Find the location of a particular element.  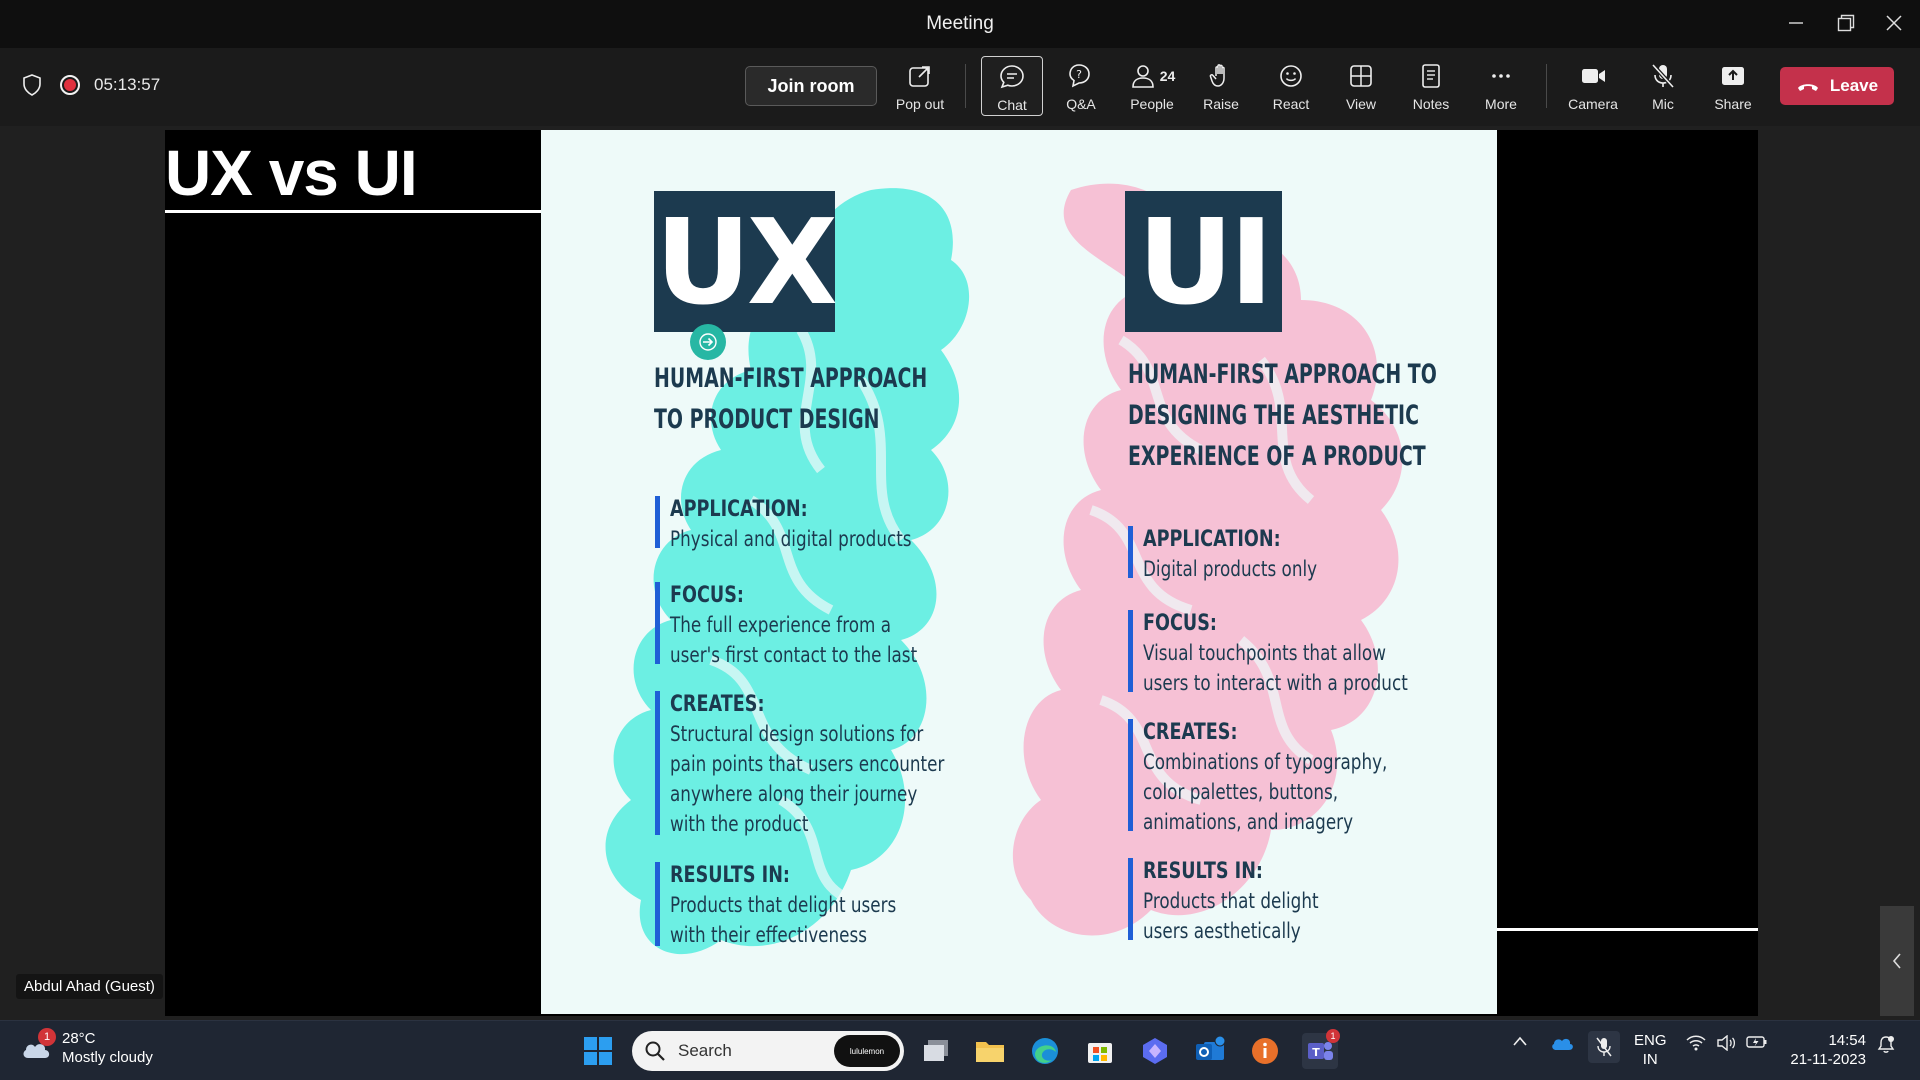

leave-button: Leave is located at coordinates (1837, 86).